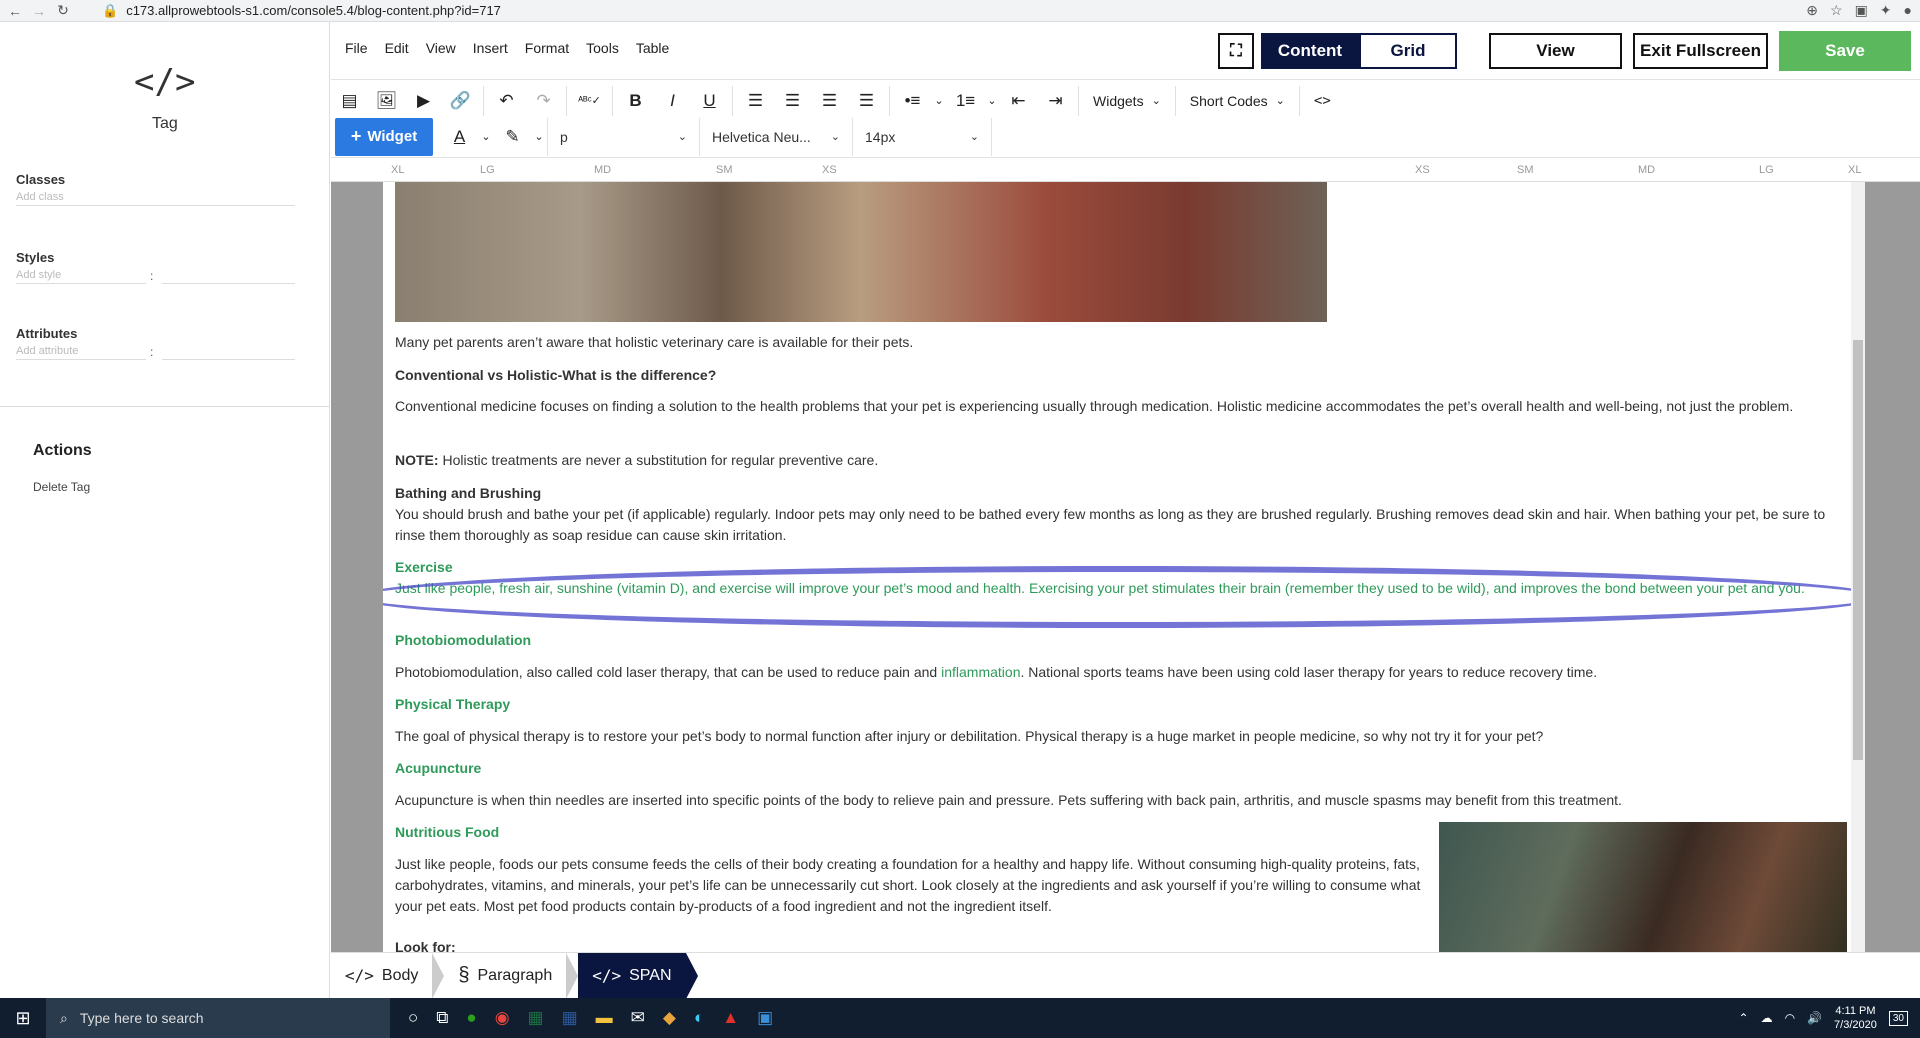  I want to click on breadcrumb-body: </> Body, so click(381, 976).